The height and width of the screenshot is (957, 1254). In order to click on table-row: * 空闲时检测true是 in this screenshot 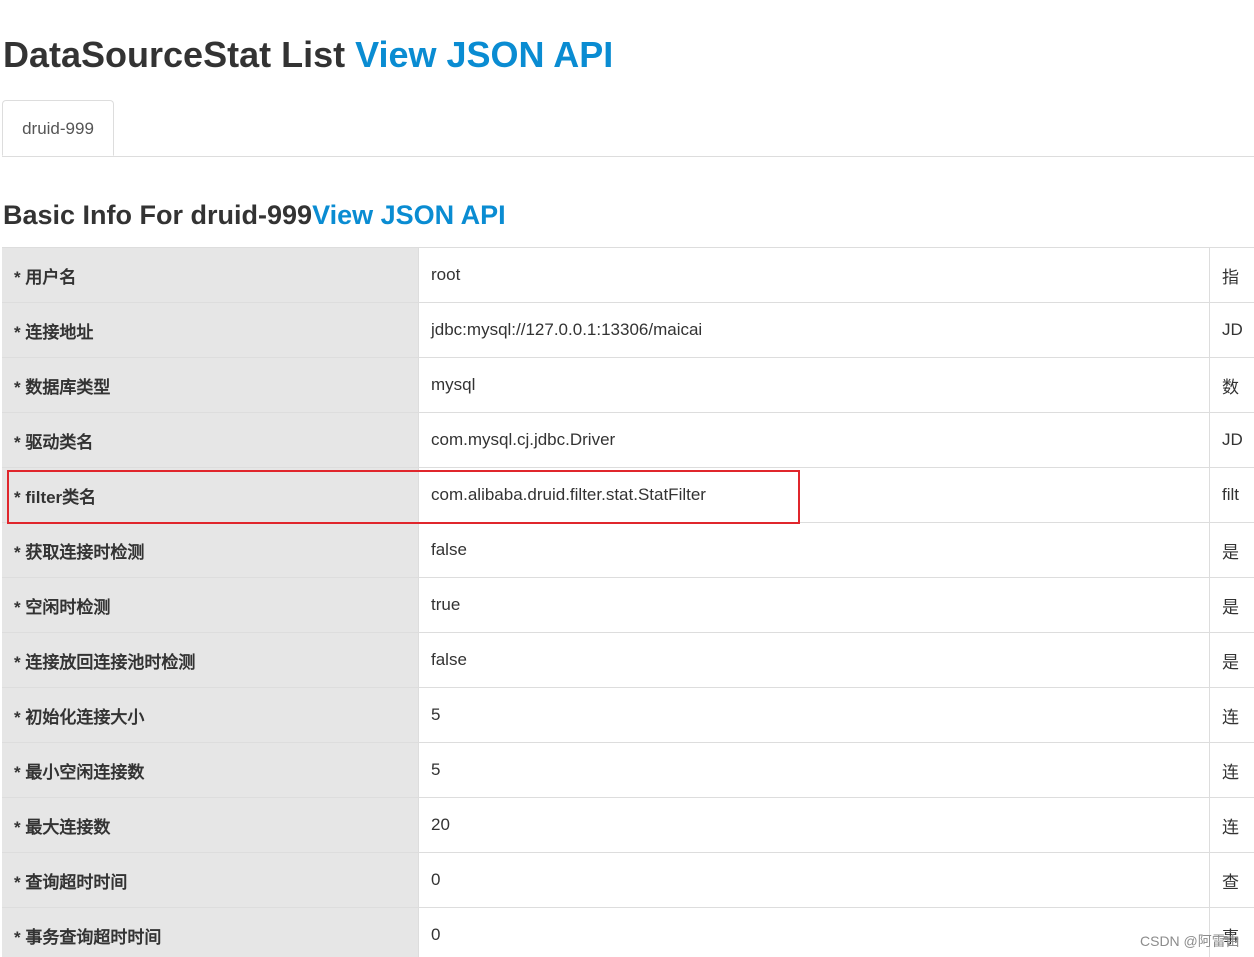, I will do `click(628, 605)`.